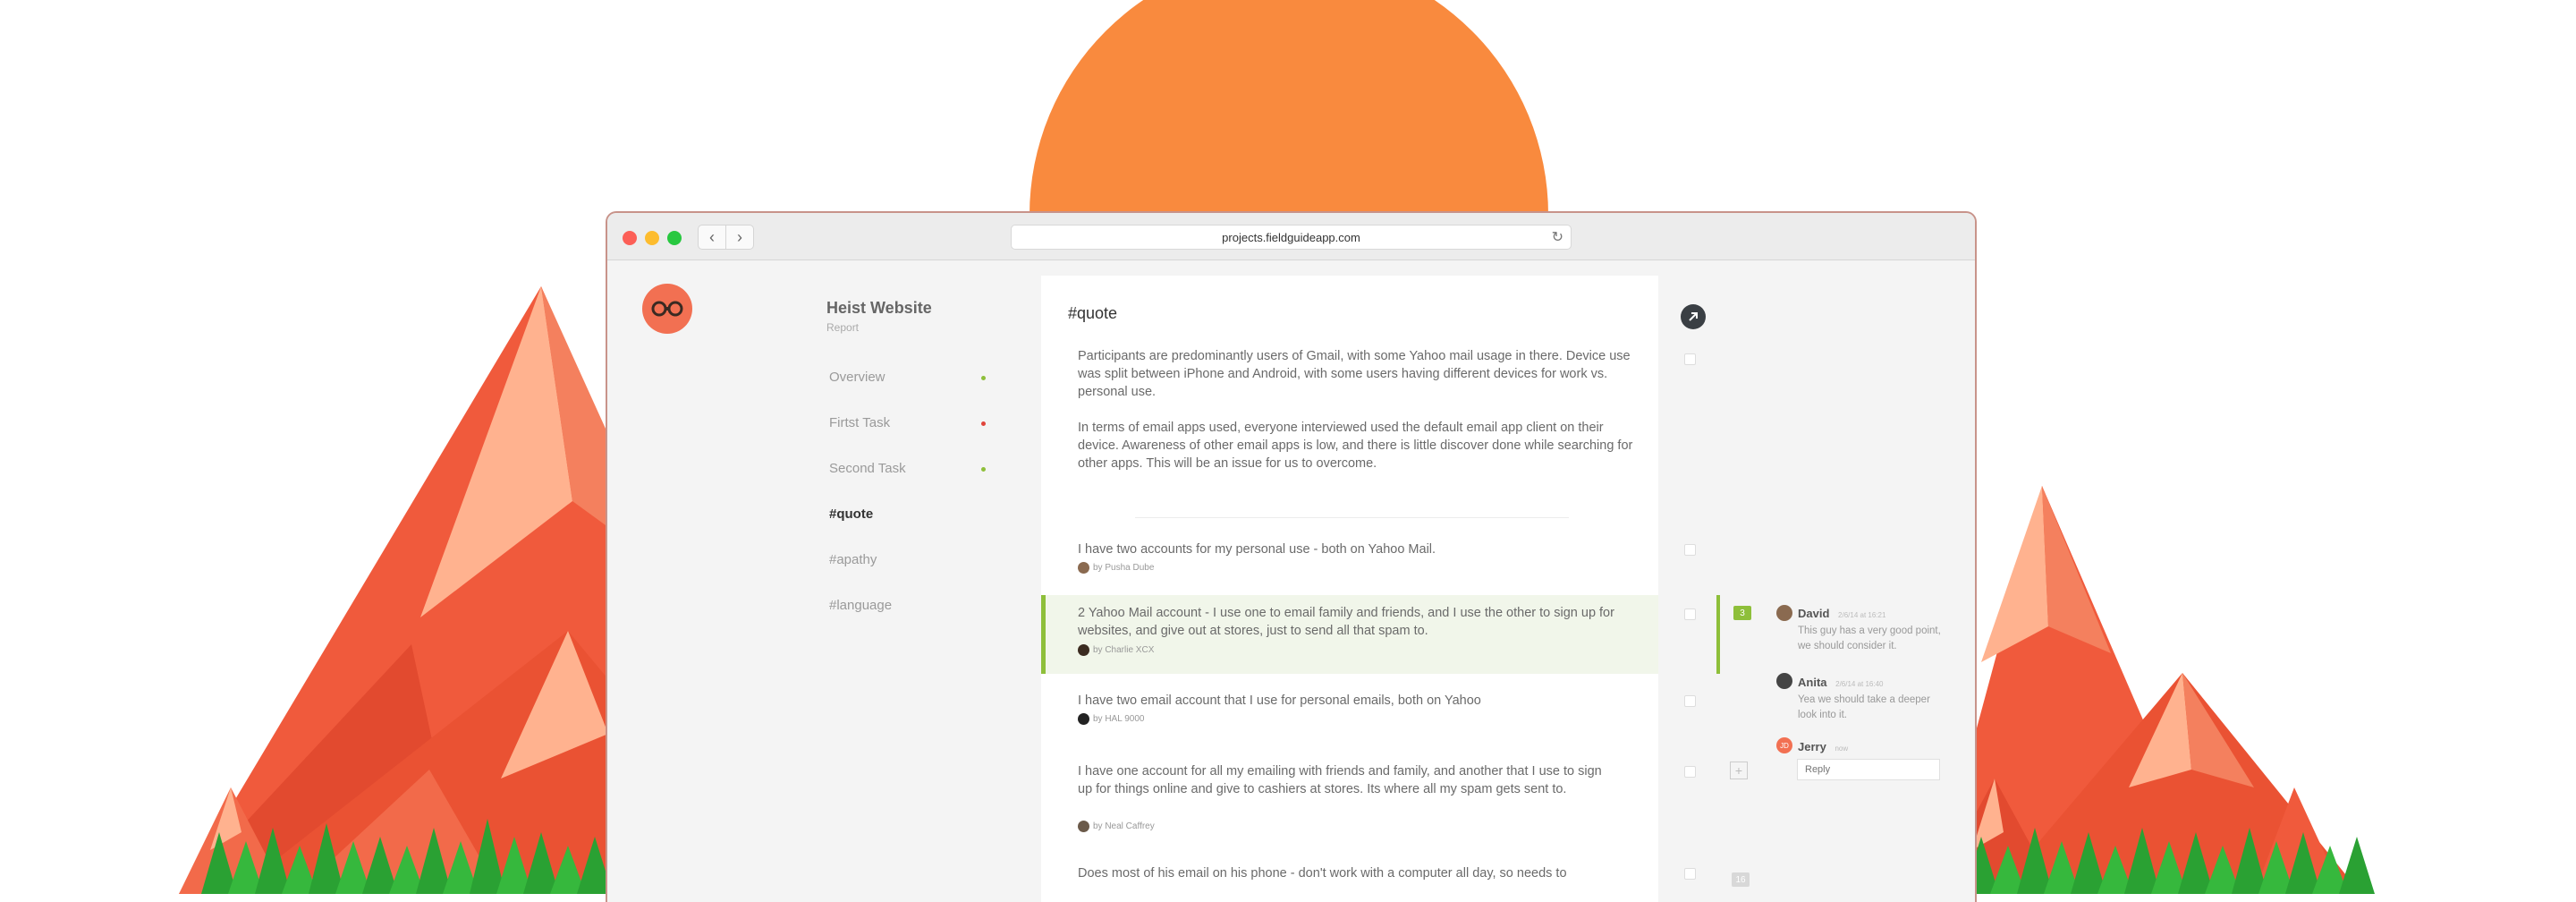 This screenshot has height=902, width=2576. What do you see at coordinates (1868, 769) in the screenshot?
I see `reply-input` at bounding box center [1868, 769].